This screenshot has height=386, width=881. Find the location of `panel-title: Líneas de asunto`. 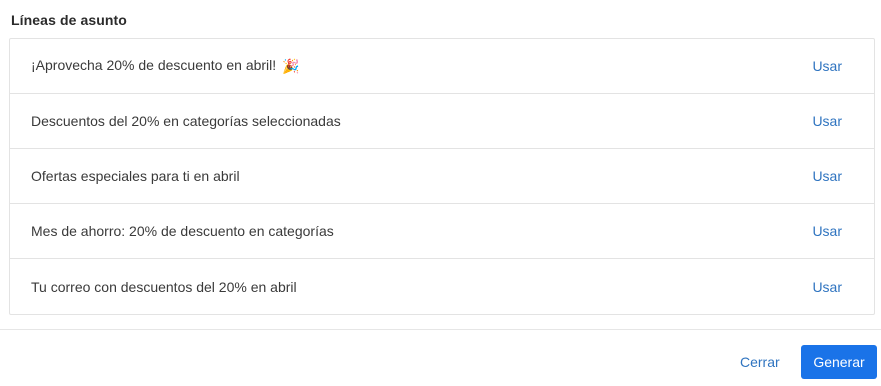

panel-title: Líneas de asunto is located at coordinates (69, 20).